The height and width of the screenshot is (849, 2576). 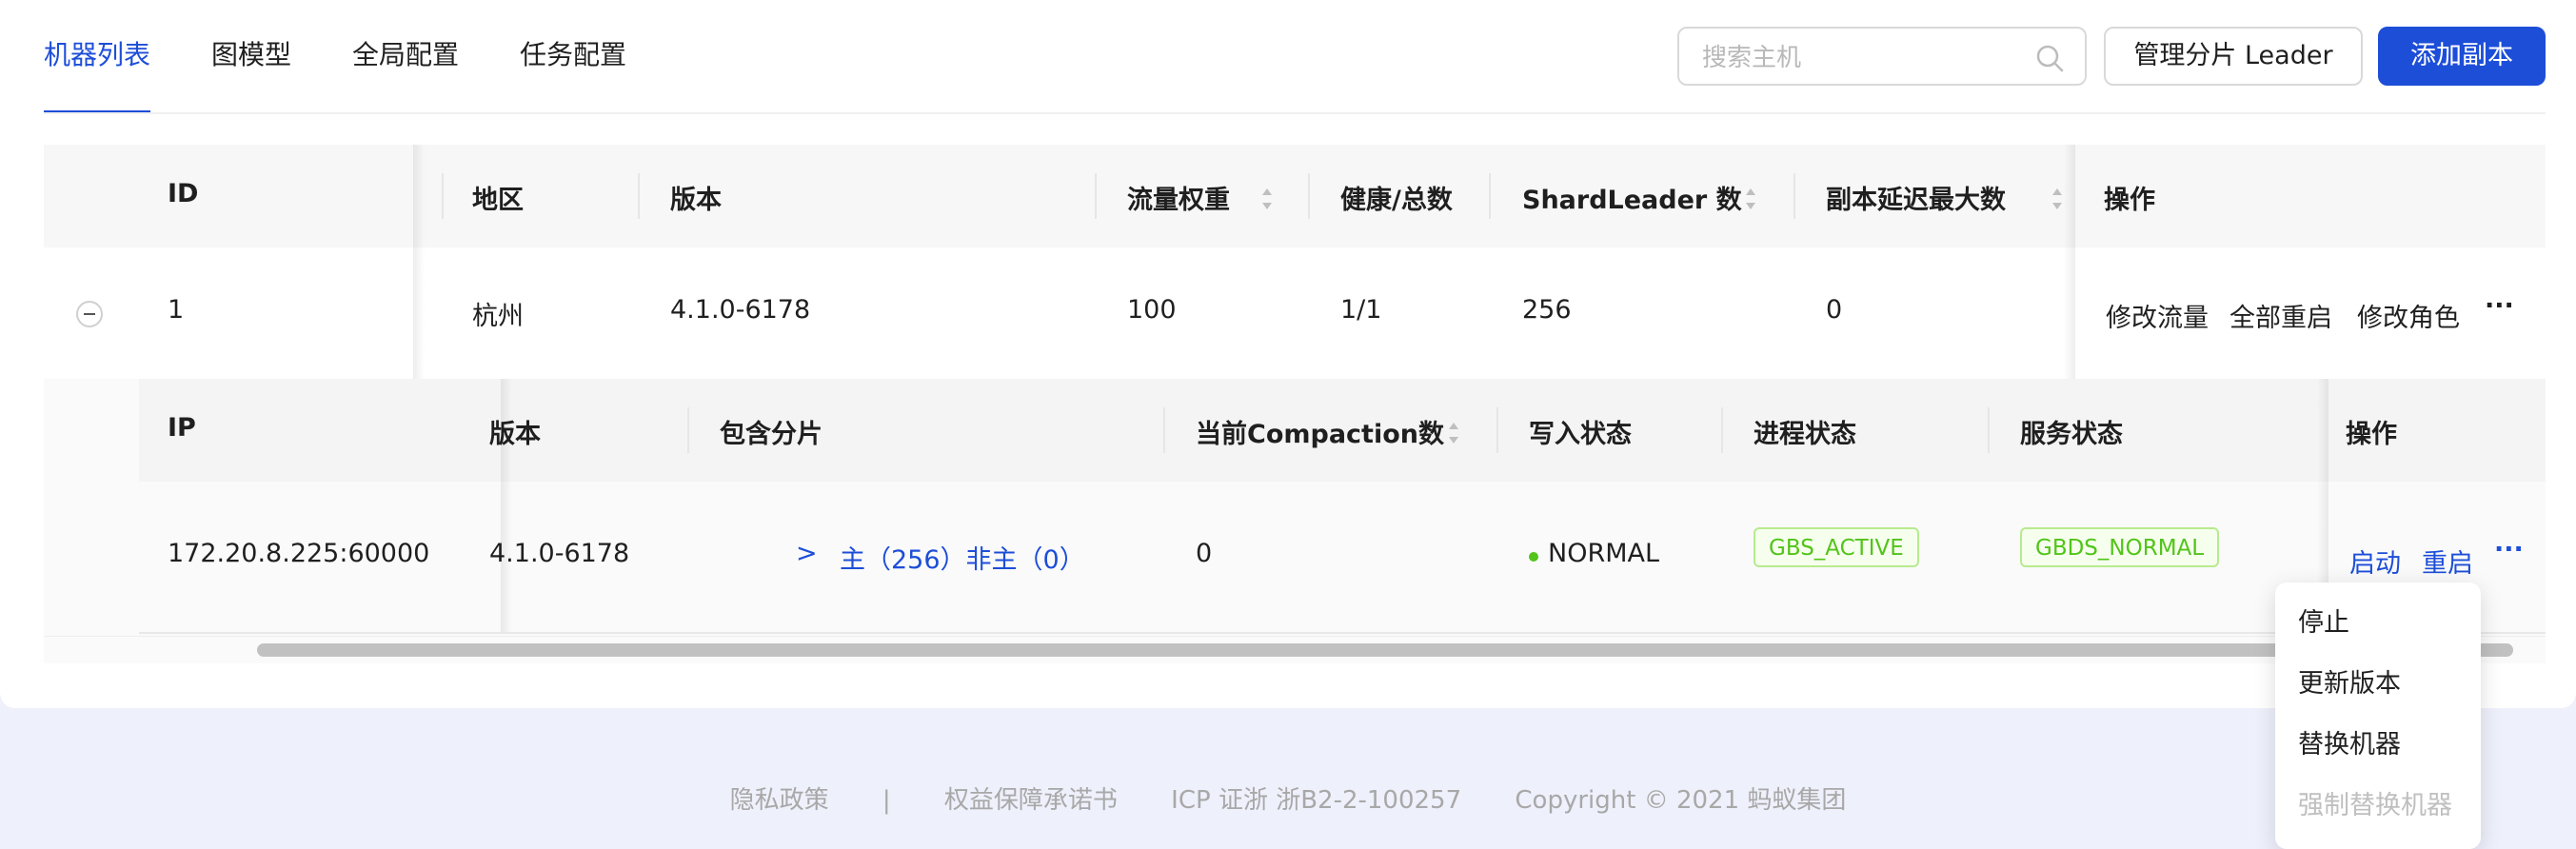 What do you see at coordinates (1396, 200) in the screenshot?
I see `header-health-total: 健康/总数` at bounding box center [1396, 200].